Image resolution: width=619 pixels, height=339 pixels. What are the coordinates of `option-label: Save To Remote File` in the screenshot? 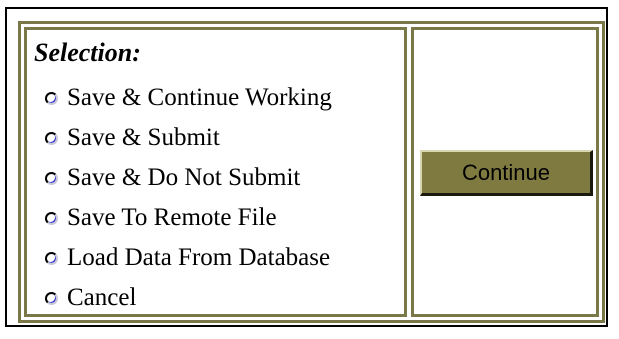 It's located at (172, 217).